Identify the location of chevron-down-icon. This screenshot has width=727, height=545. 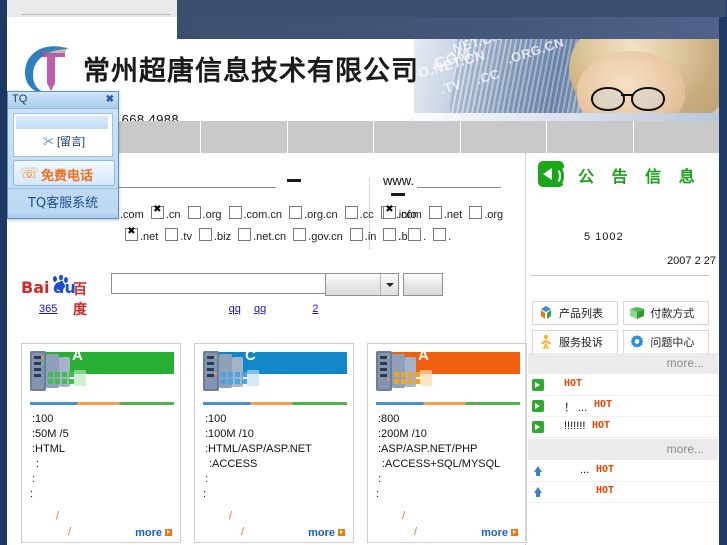
(389, 284).